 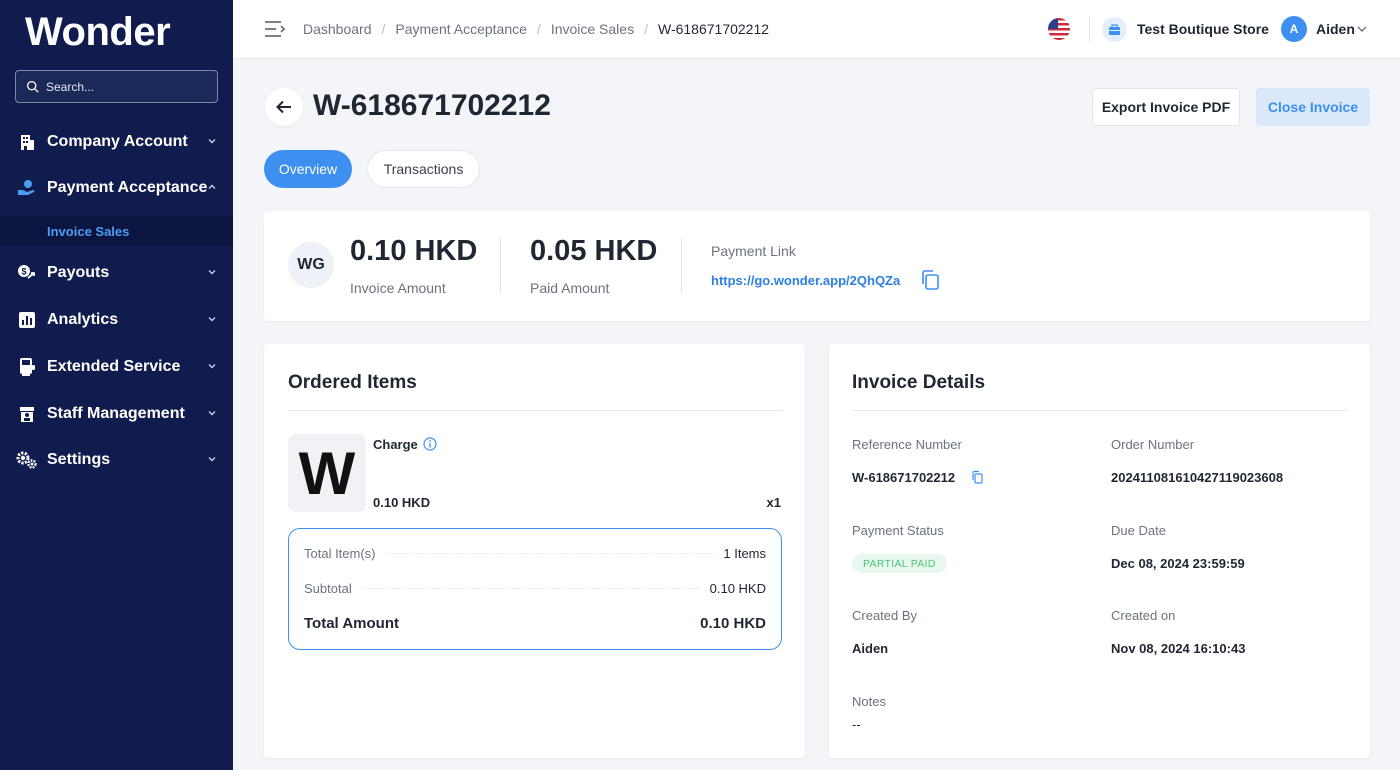 I want to click on sidebar-item-settings: Settings, so click(x=116, y=460).